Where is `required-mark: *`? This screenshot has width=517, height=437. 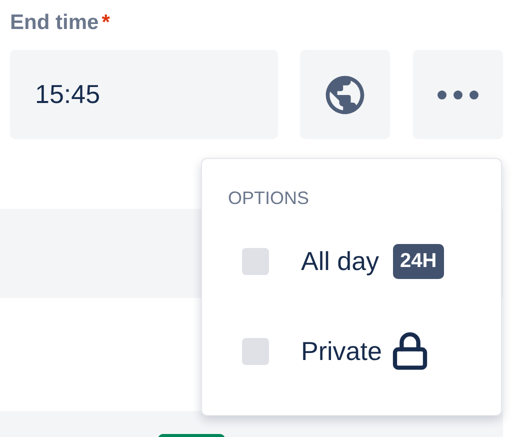
required-mark: * is located at coordinates (106, 23).